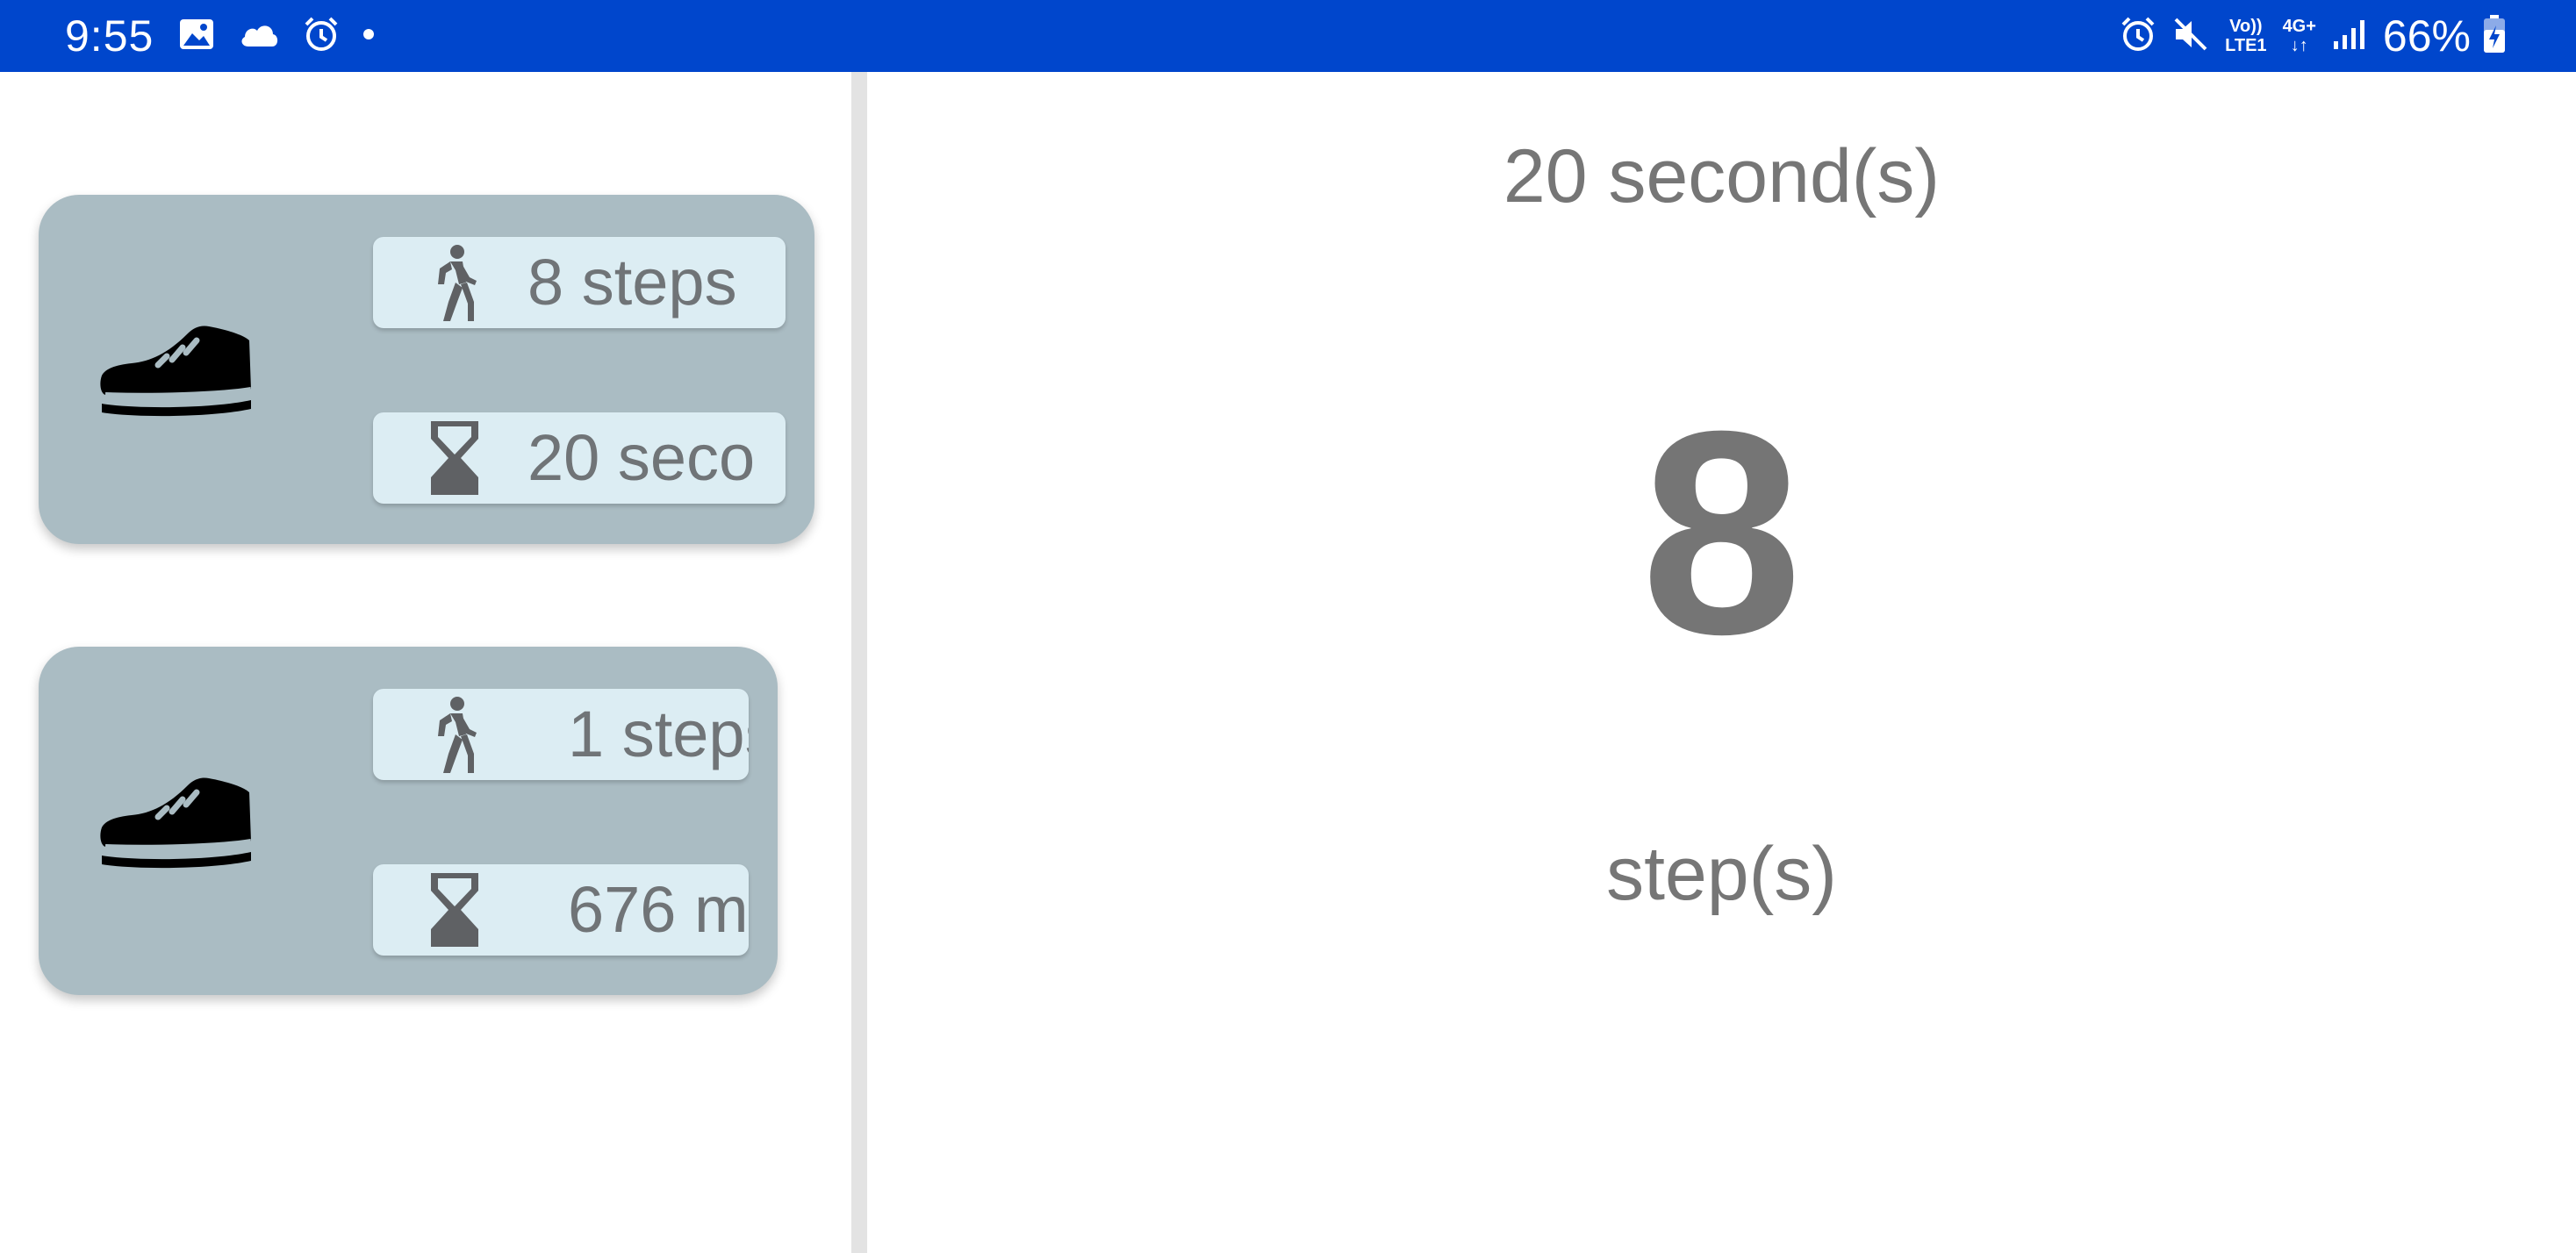  I want to click on volte-top-label: Vo)), so click(2246, 26).